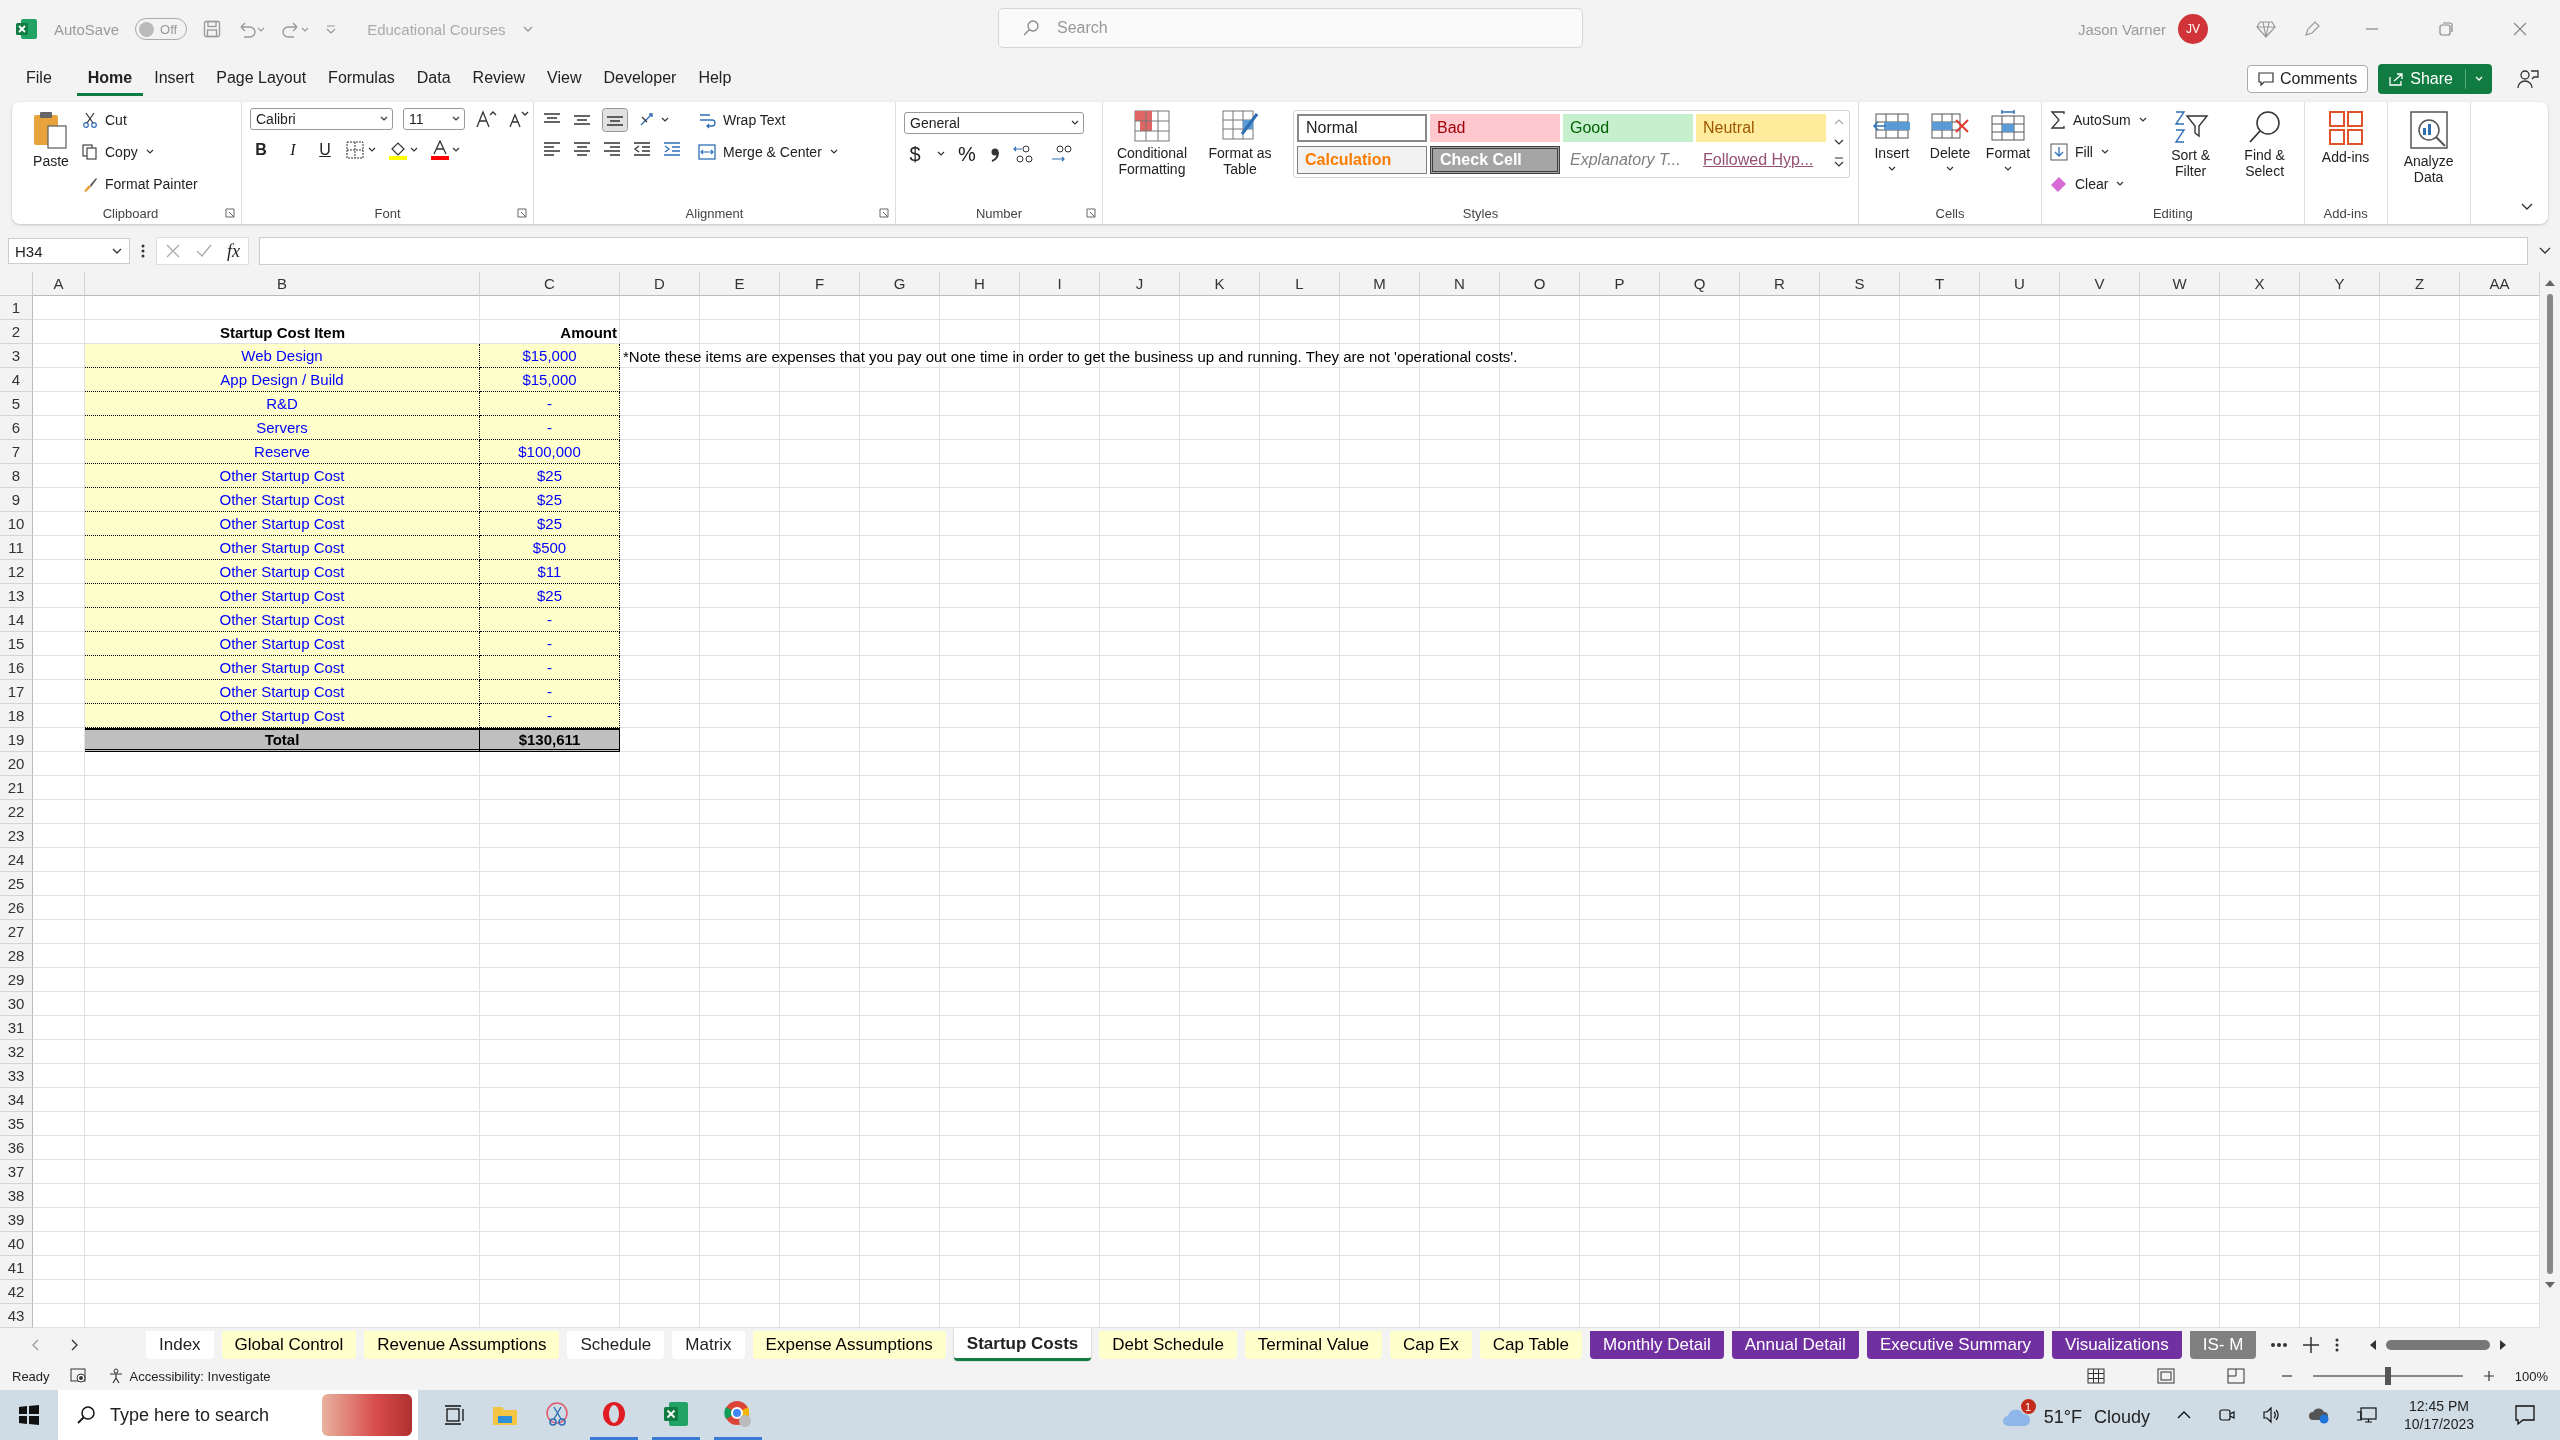 The width and height of the screenshot is (2560, 1440). I want to click on conditional-formatting-button: Conditional Formatting, so click(1152, 144).